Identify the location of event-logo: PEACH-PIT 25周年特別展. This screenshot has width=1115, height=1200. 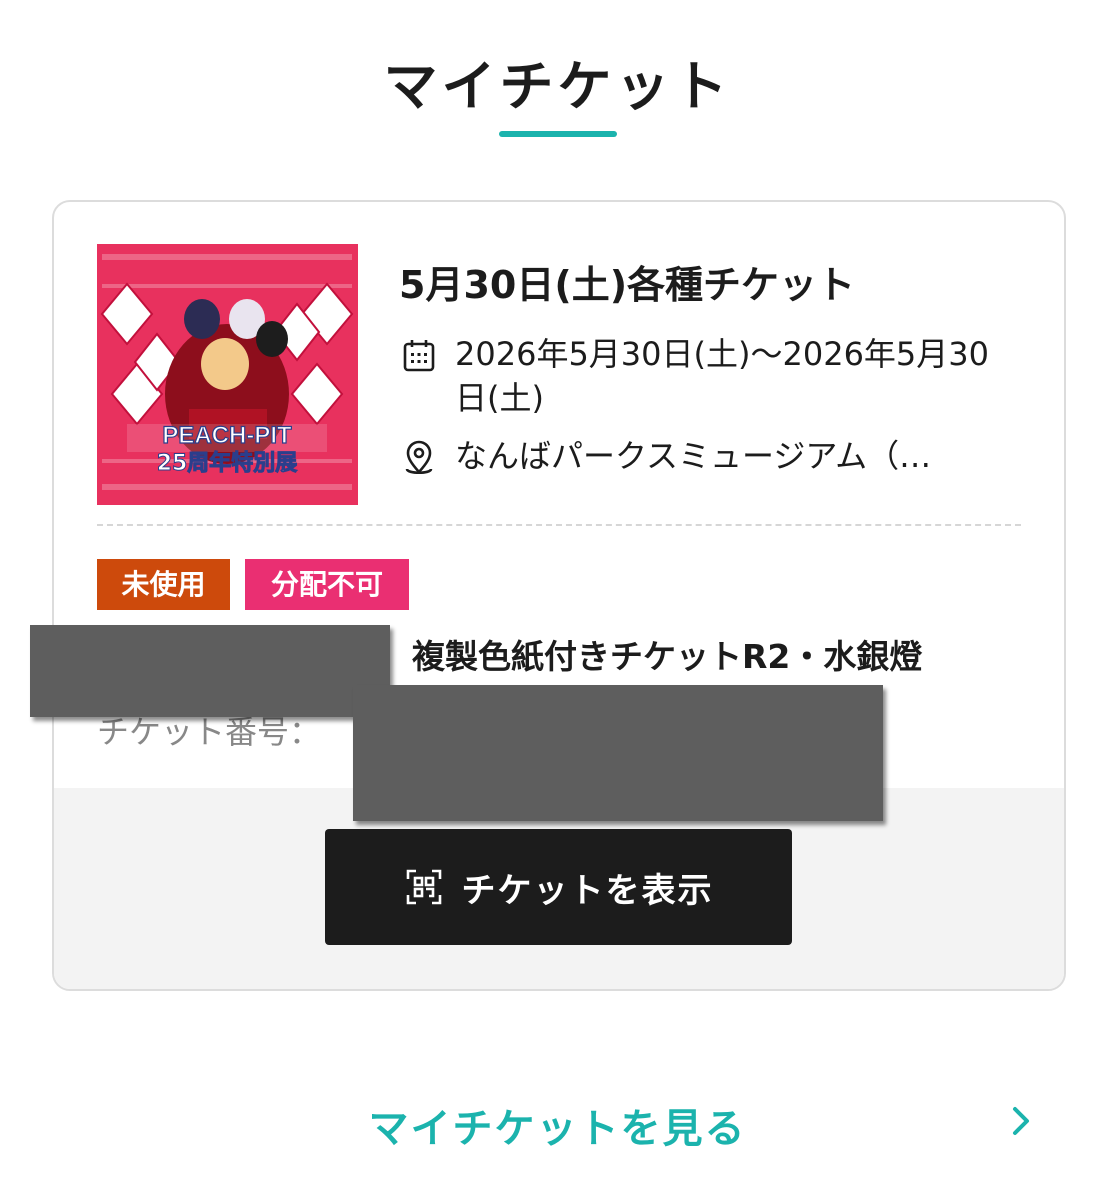
(227, 449).